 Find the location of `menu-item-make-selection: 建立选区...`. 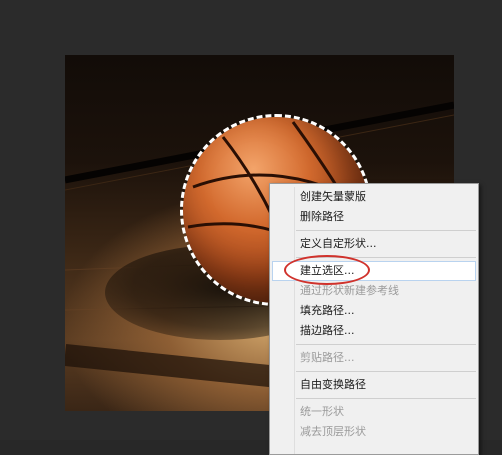

menu-item-make-selection: 建立选区... is located at coordinates (374, 271).